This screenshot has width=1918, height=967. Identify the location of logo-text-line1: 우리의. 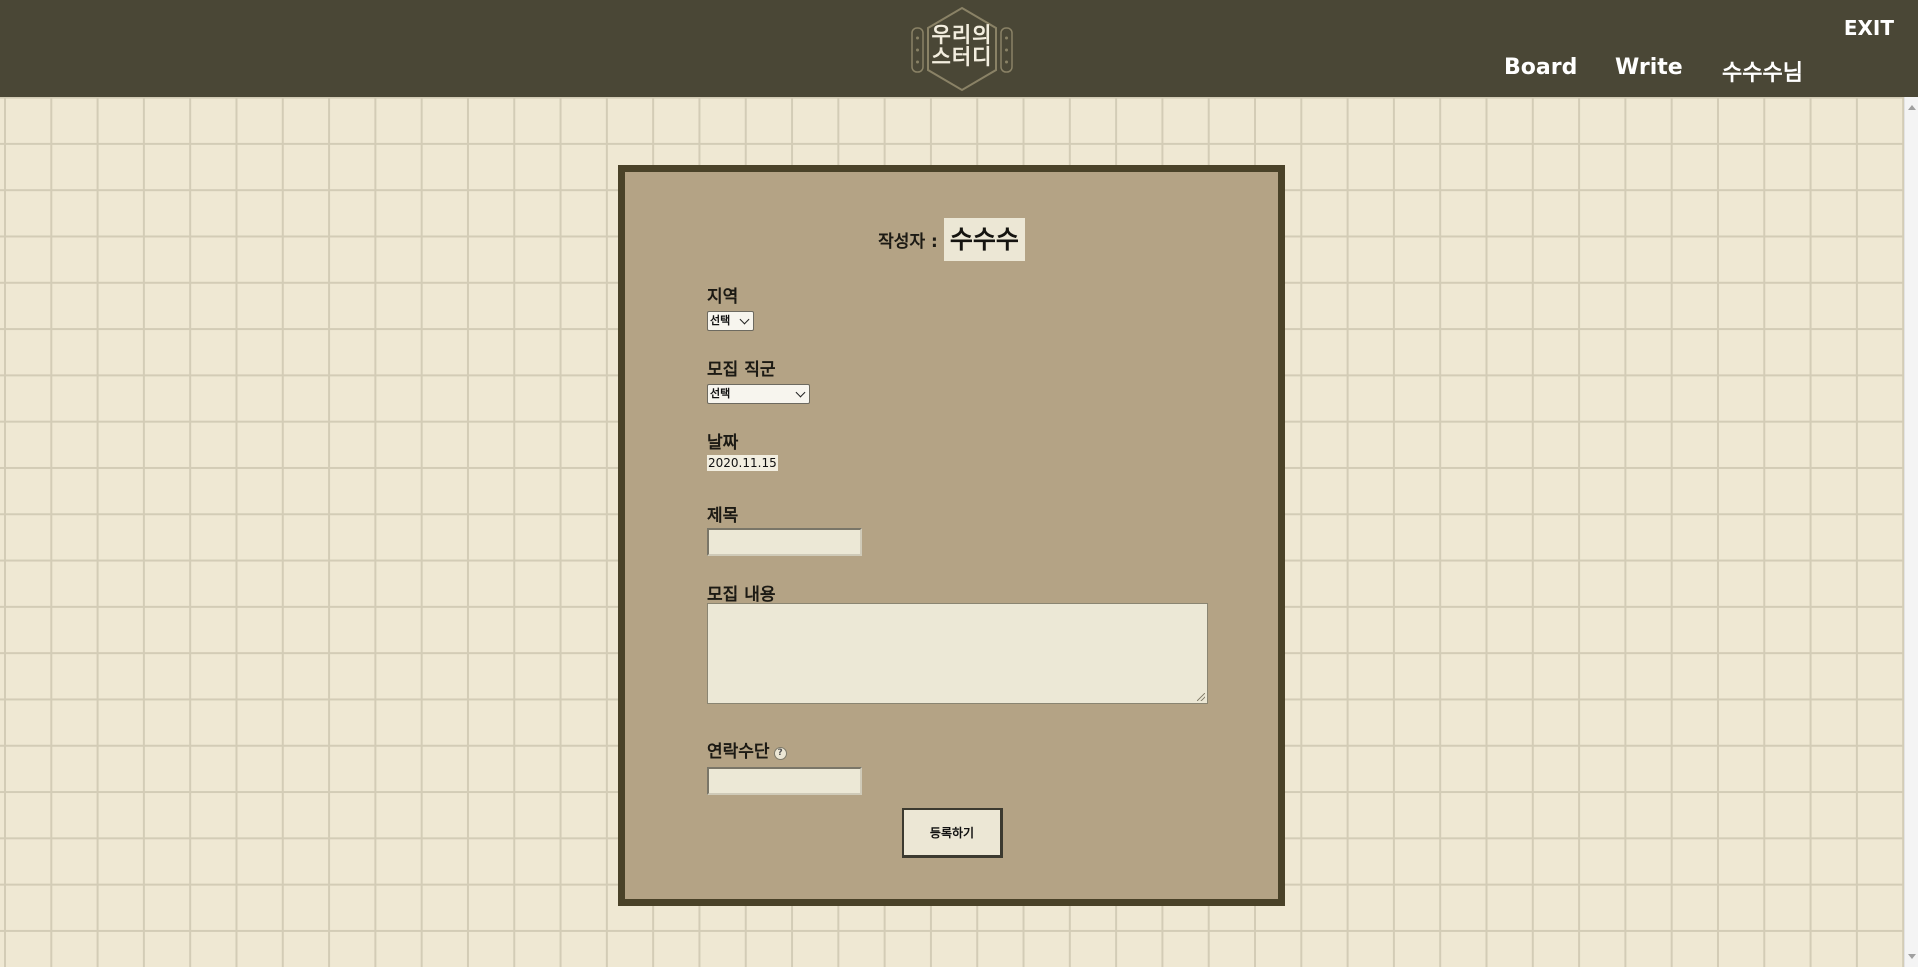
(962, 35).